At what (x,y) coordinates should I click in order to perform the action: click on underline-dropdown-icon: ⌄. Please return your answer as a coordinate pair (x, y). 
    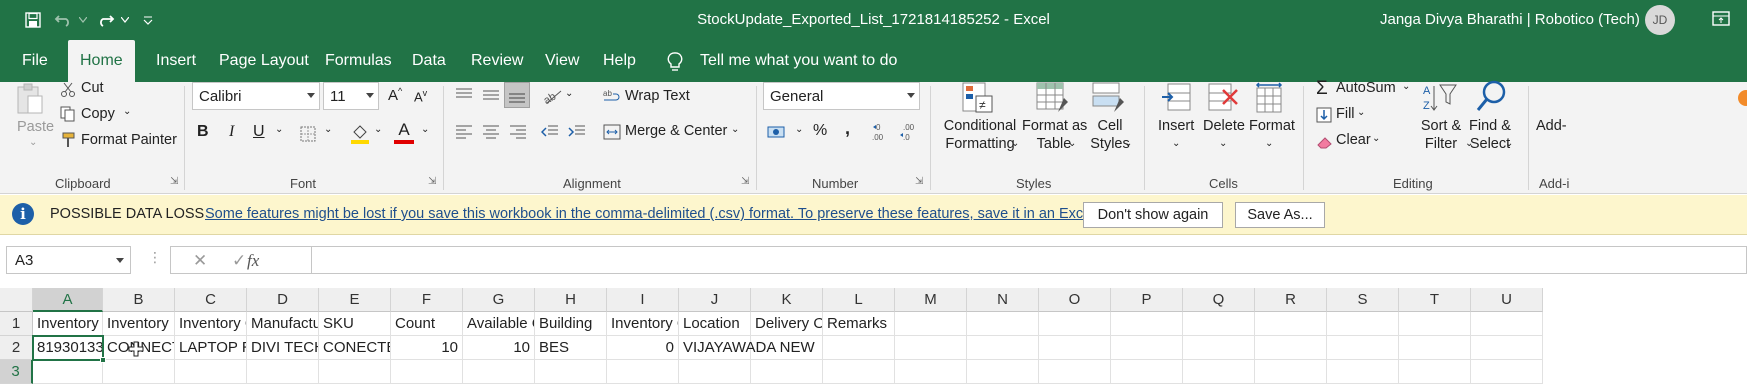
    Looking at the image, I should click on (279, 129).